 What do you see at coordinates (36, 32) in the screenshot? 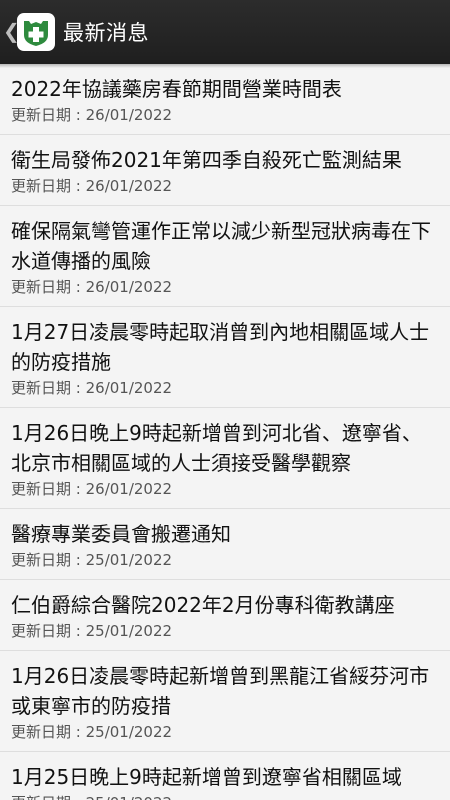
I see `pharmacy-cross-logo-icon` at bounding box center [36, 32].